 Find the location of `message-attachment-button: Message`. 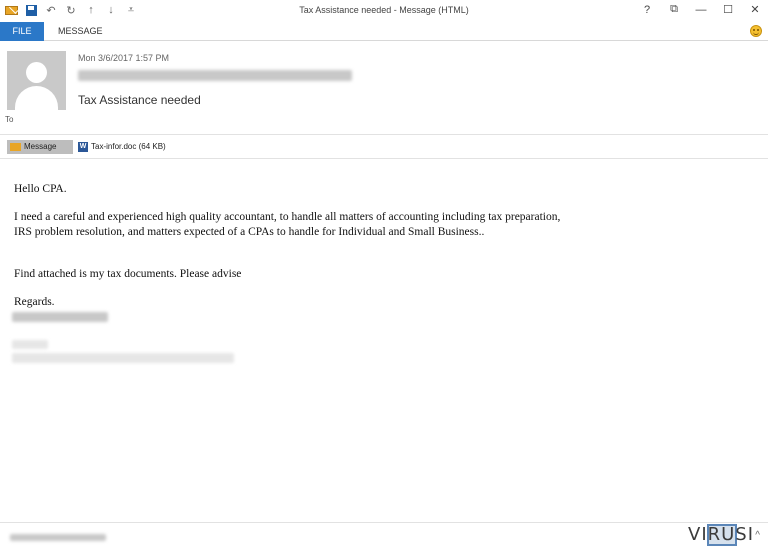

message-attachment-button: Message is located at coordinates (40, 147).